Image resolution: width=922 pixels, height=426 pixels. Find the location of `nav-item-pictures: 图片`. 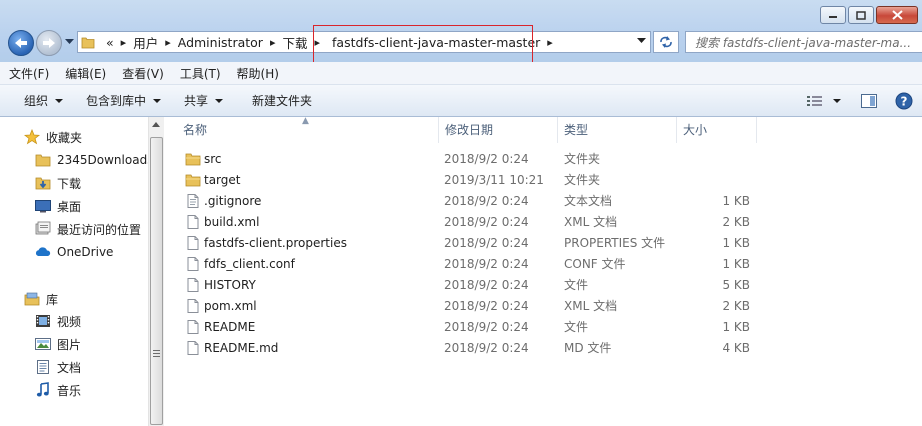

nav-item-pictures: 图片 is located at coordinates (58, 344).